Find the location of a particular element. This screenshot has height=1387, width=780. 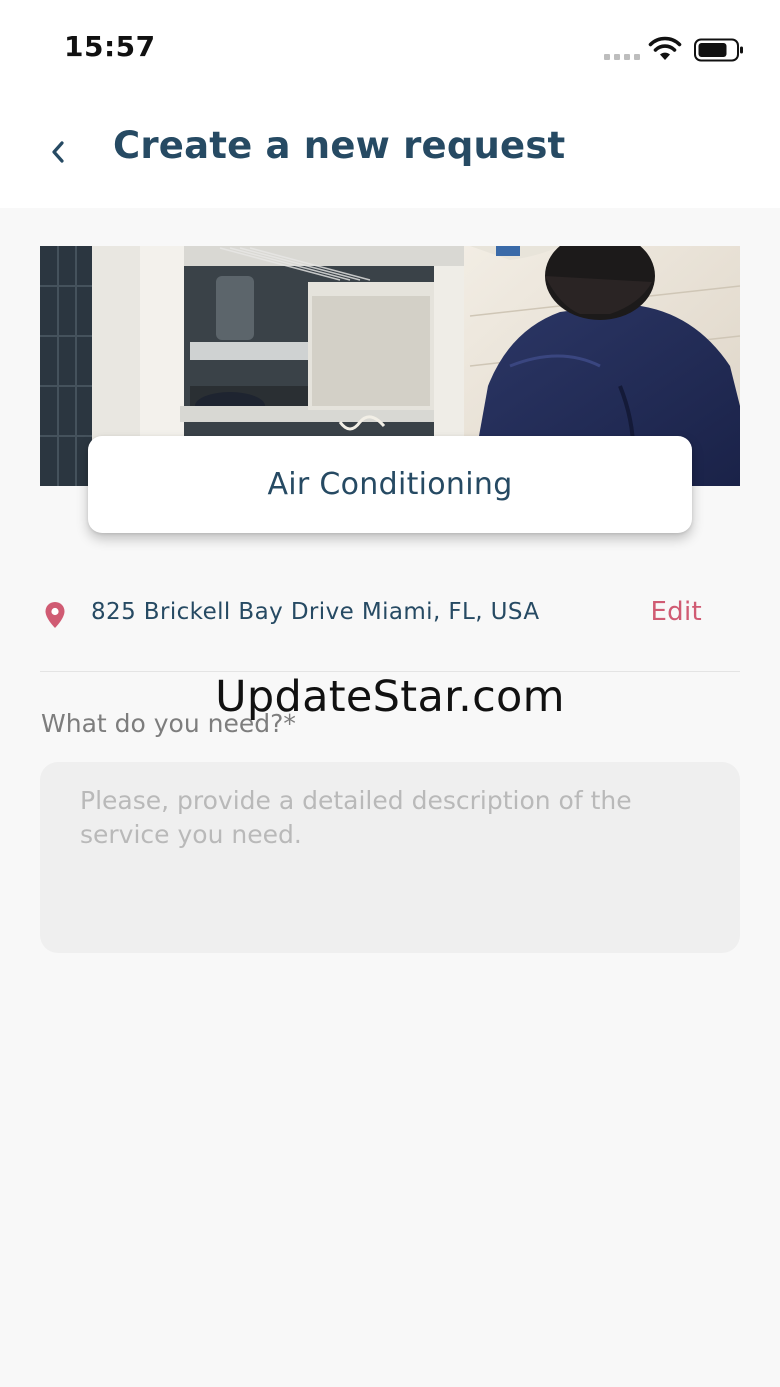

battery-icon is located at coordinates (718, 50).